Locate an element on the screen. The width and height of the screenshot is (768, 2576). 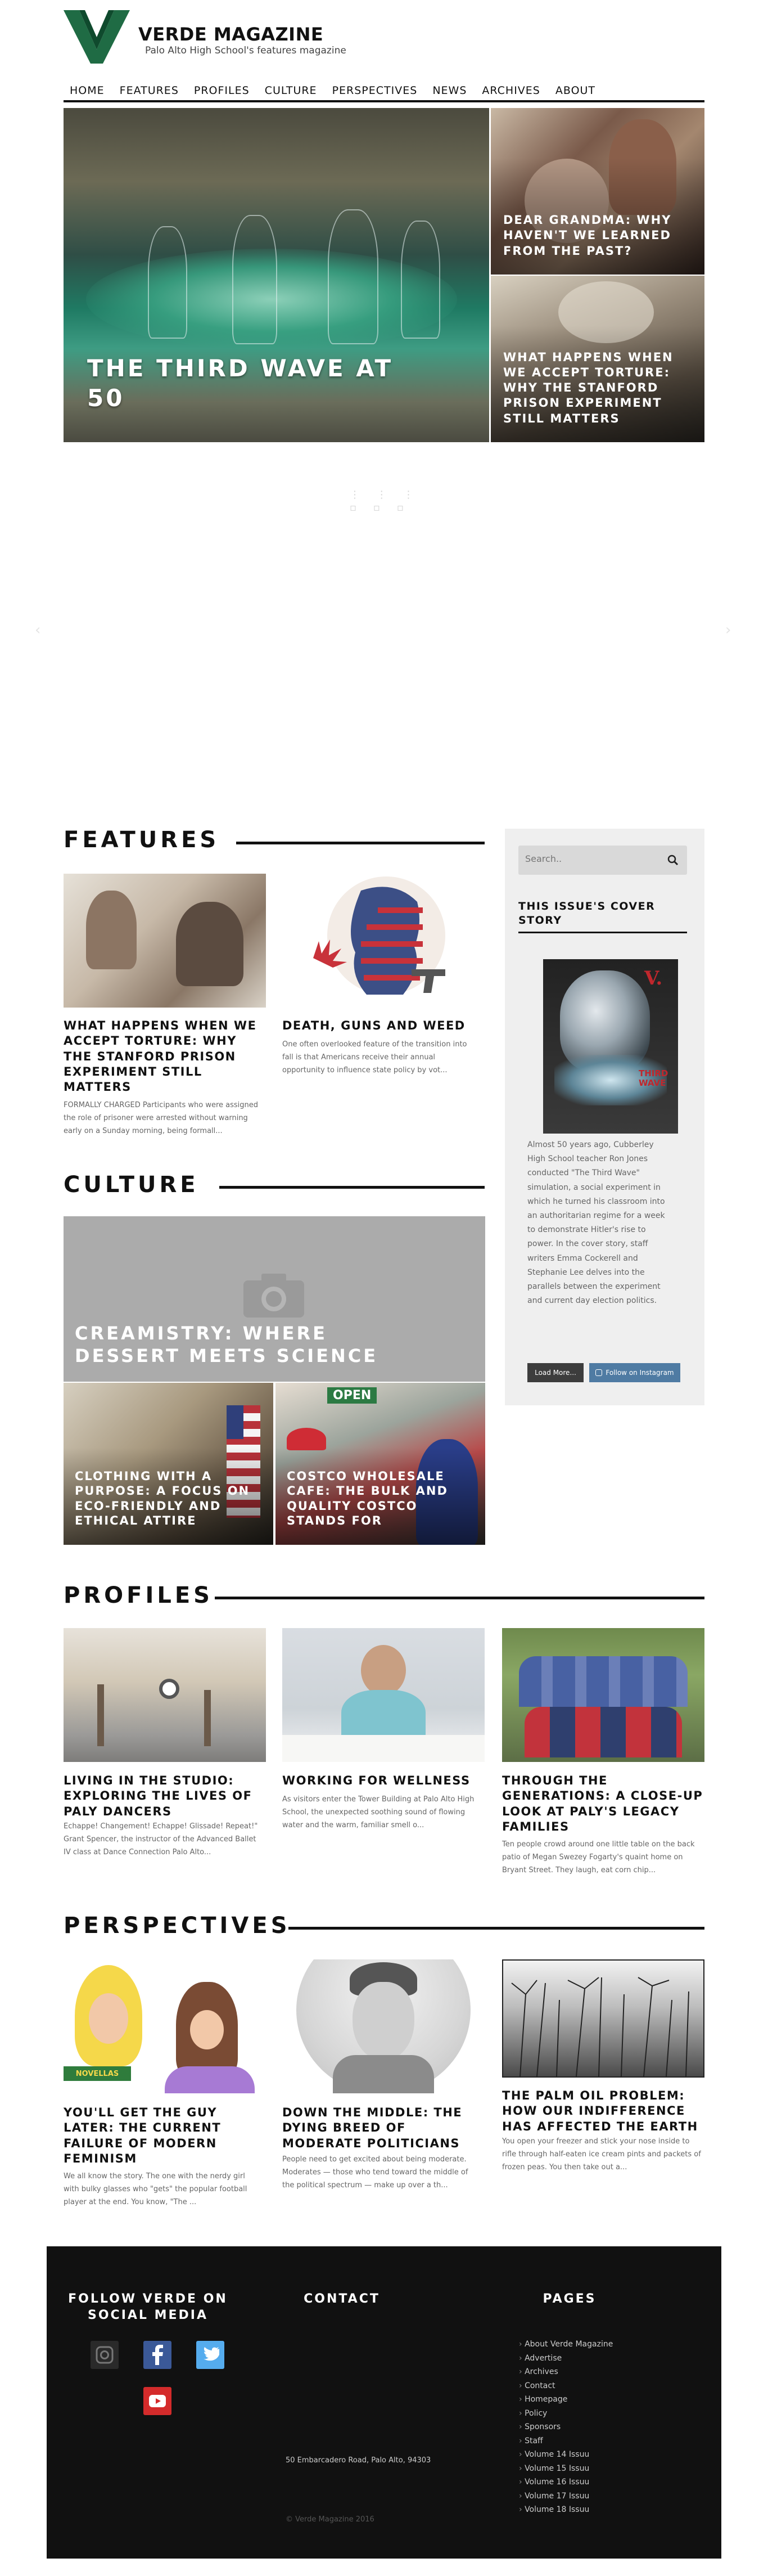
footer-contact-heading: CONTACT is located at coordinates (342, 2299).